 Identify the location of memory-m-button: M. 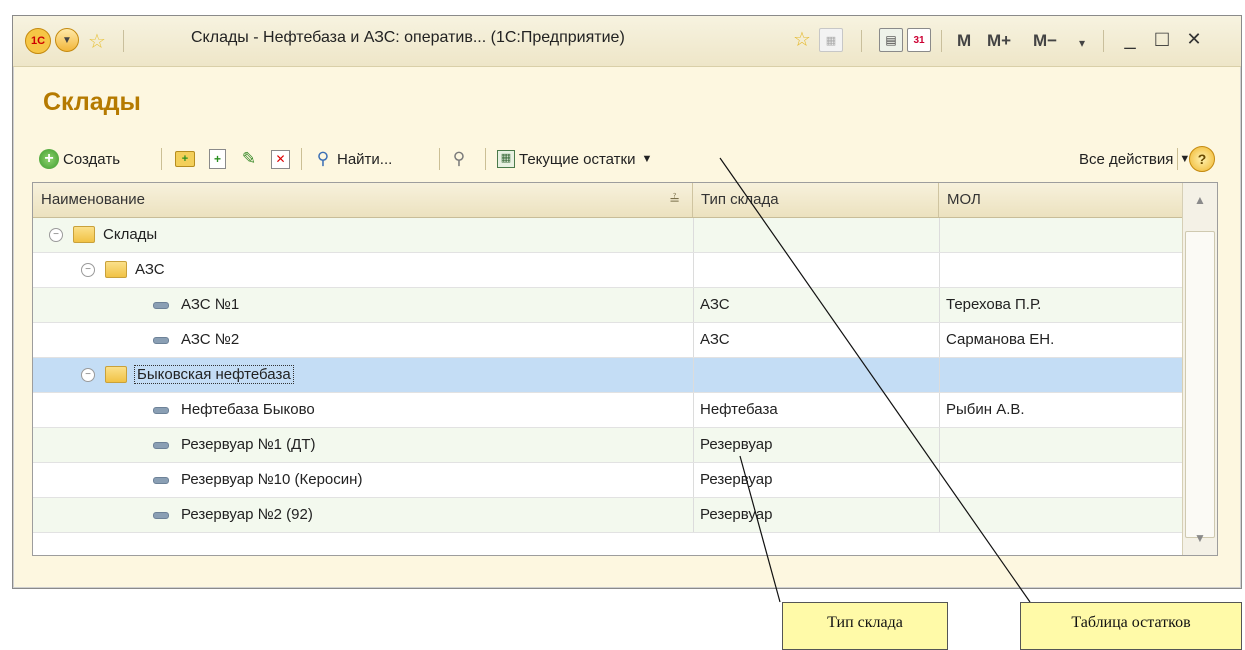
(964, 41).